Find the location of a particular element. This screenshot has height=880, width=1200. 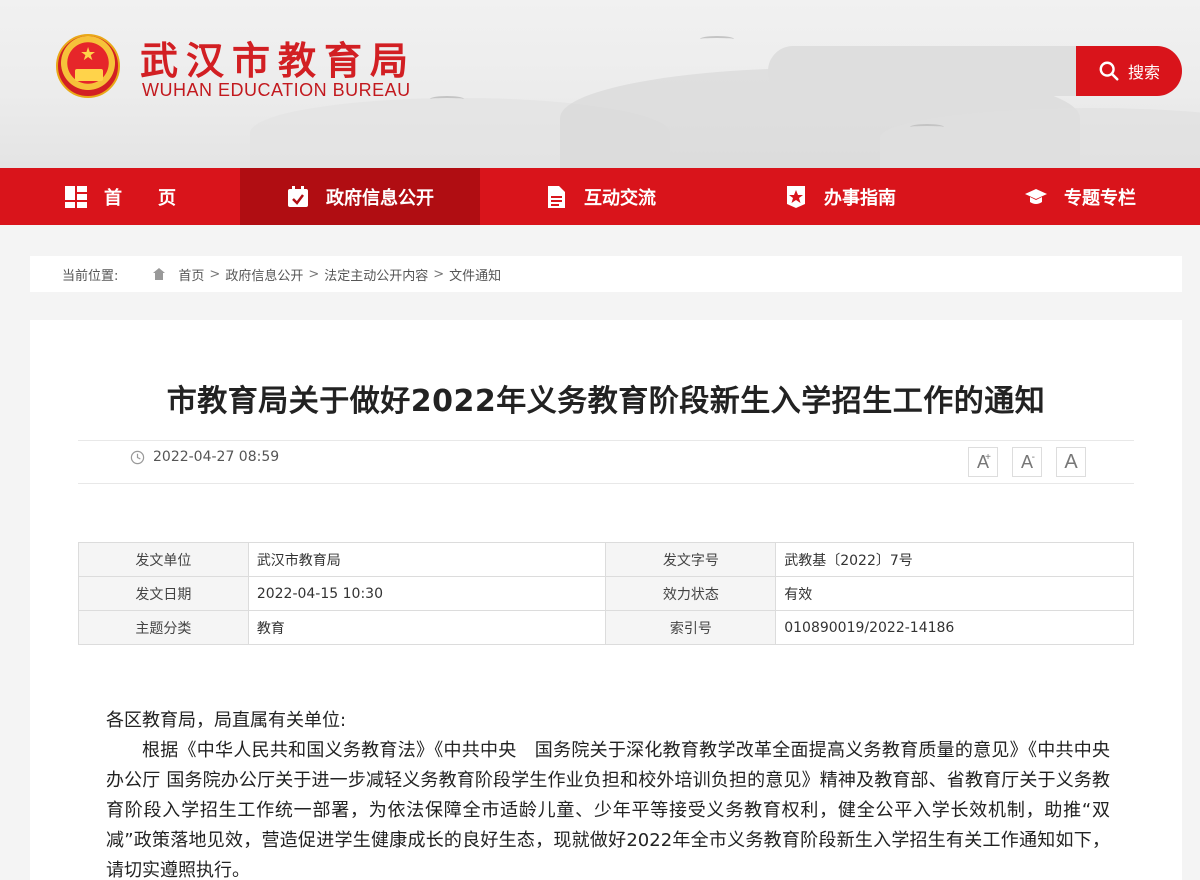

search-input is located at coordinates (922, 71).